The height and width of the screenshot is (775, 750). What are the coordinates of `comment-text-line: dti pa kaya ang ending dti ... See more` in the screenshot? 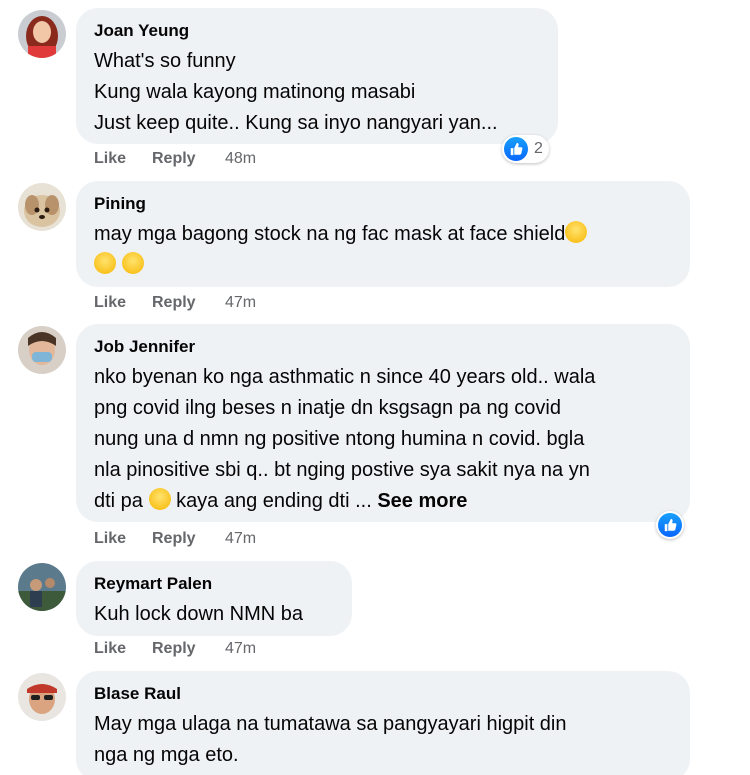 It's located at (382, 501).